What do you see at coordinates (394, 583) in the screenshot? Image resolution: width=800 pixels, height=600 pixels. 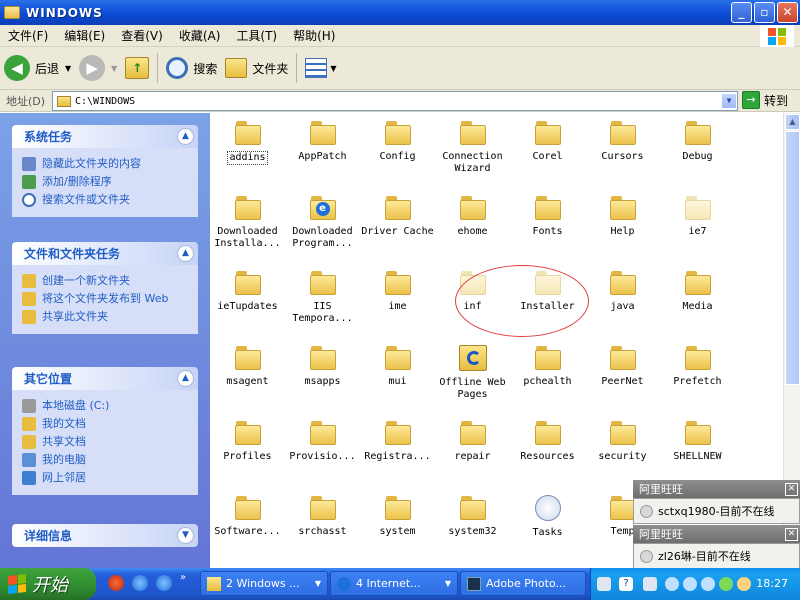 I see `taskbar-button-internet: 4 Internet... ▼` at bounding box center [394, 583].